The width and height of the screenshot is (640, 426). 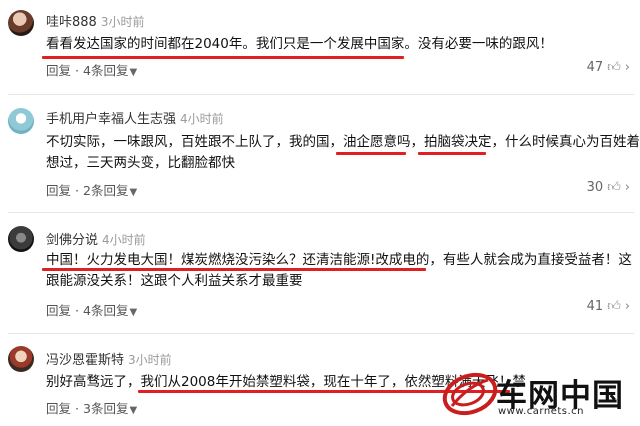 I want to click on like-count: 30, so click(x=595, y=187).